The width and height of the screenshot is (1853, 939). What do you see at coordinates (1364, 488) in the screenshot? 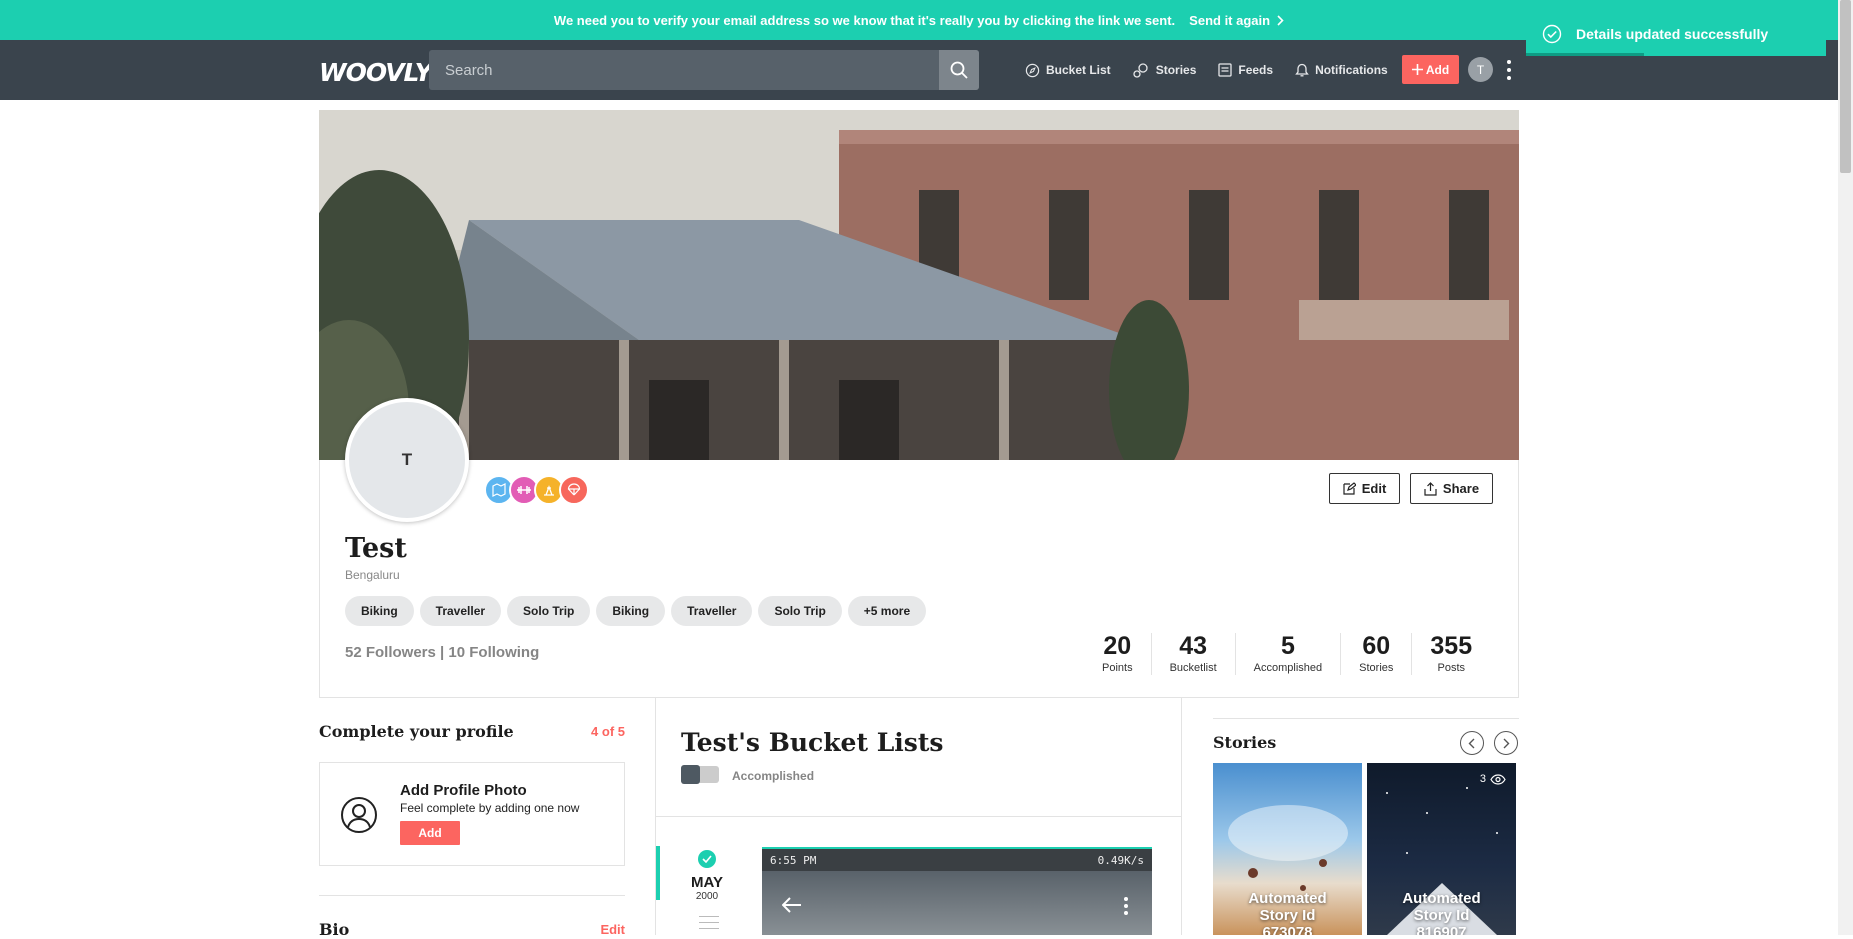
I see `edit-profile-button: Edit` at bounding box center [1364, 488].